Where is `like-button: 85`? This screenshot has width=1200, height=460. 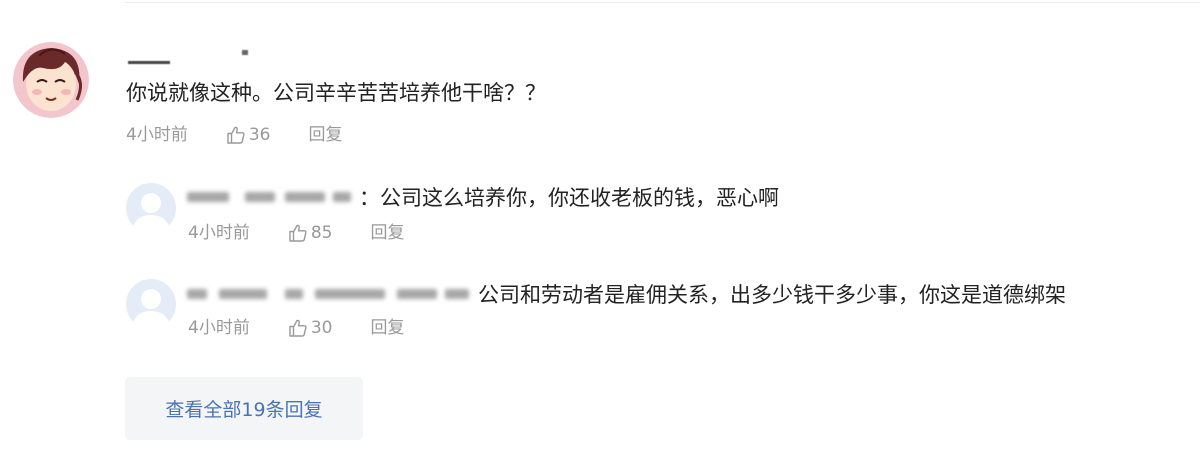 like-button: 85 is located at coordinates (310, 233).